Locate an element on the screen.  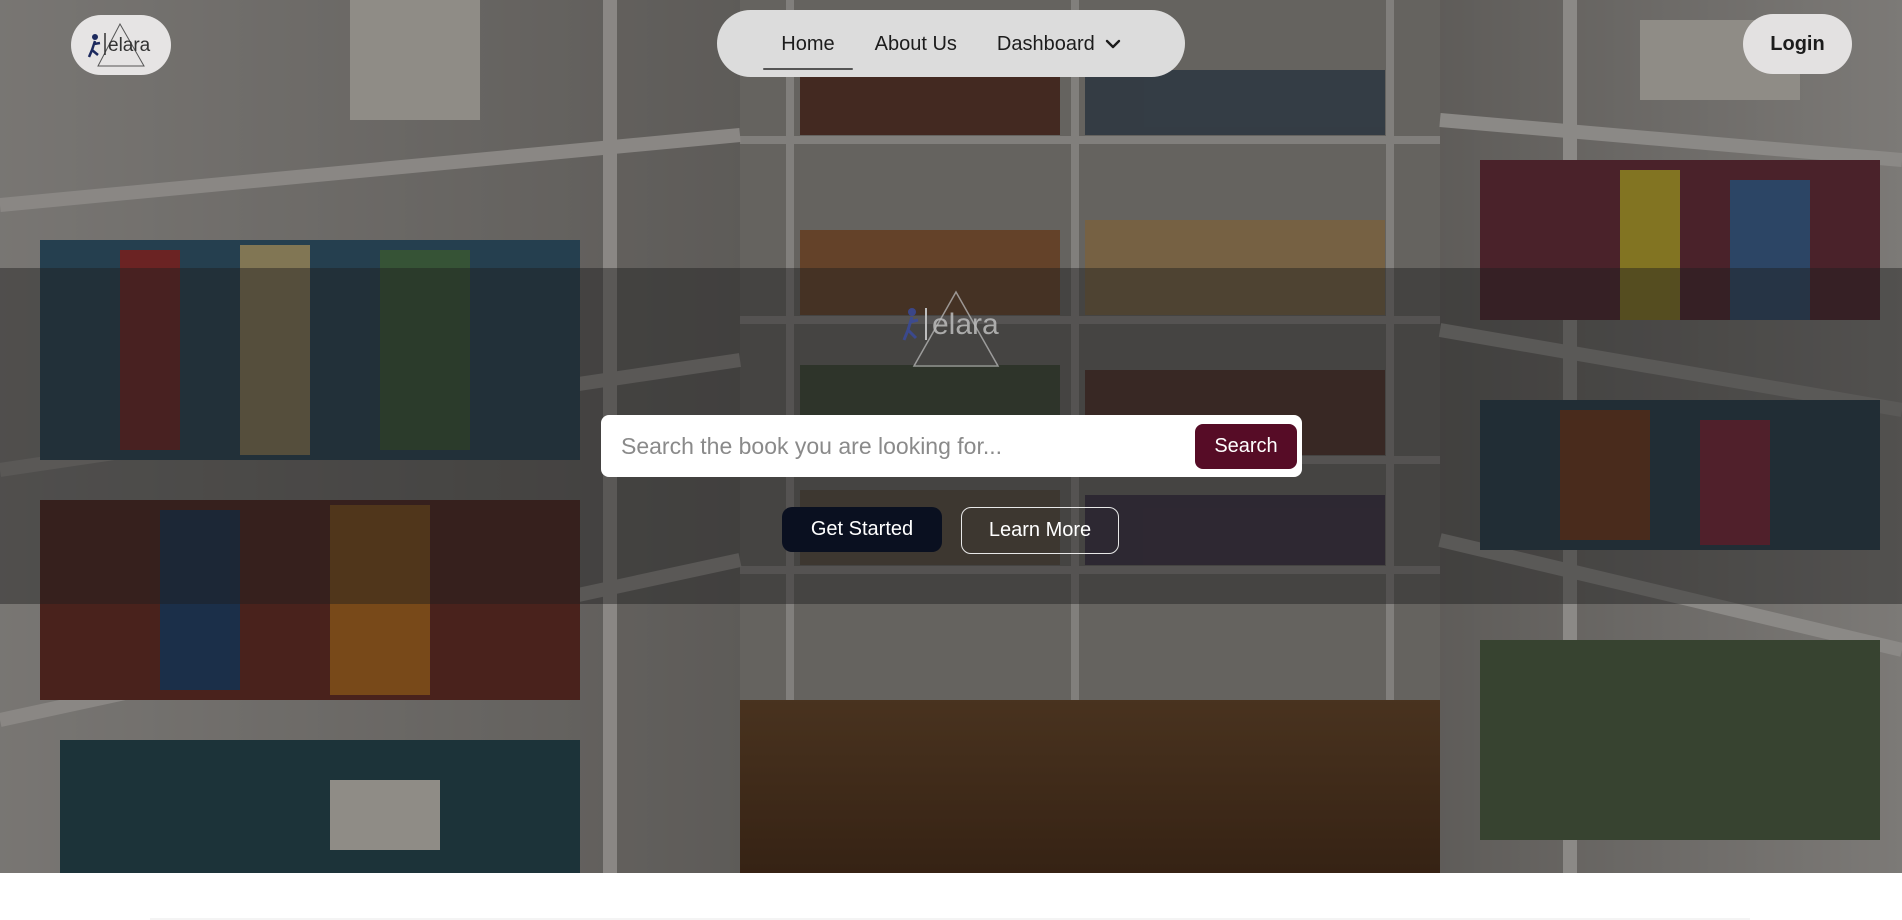
walking-person-logo-icon: elara is located at coordinates (119, 45).